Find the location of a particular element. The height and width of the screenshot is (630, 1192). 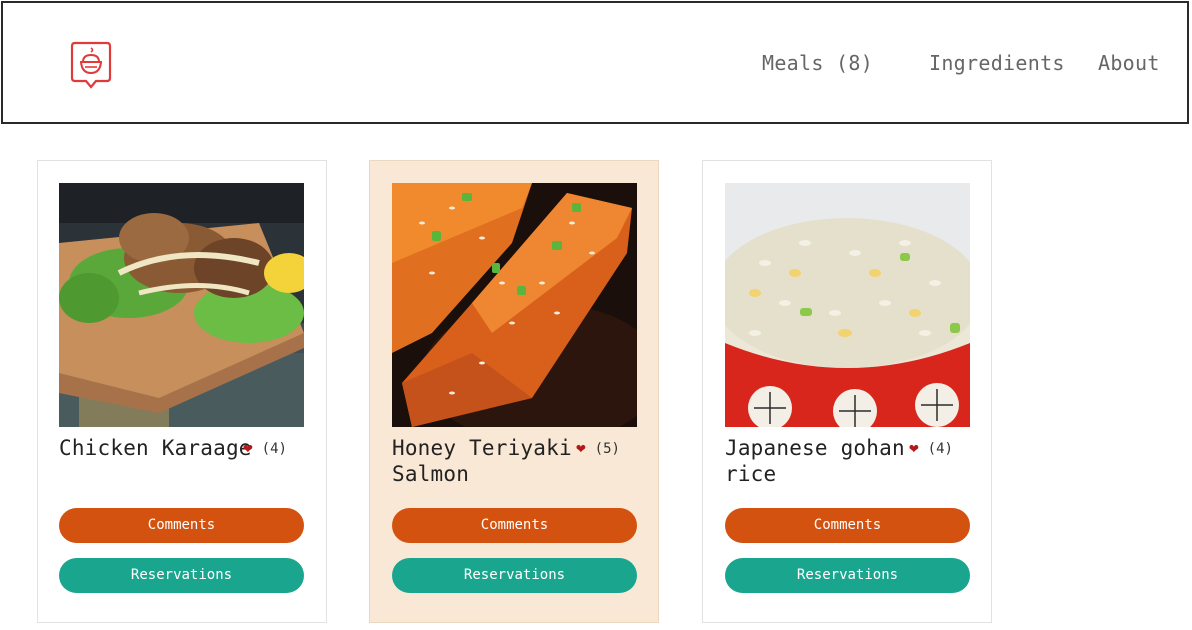

nav-ingredients: Ingredients is located at coordinates (997, 63).